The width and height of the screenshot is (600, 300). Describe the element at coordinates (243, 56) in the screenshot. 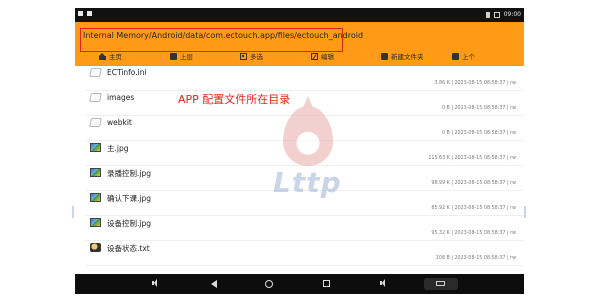

I see `multi-select-icon` at that location.